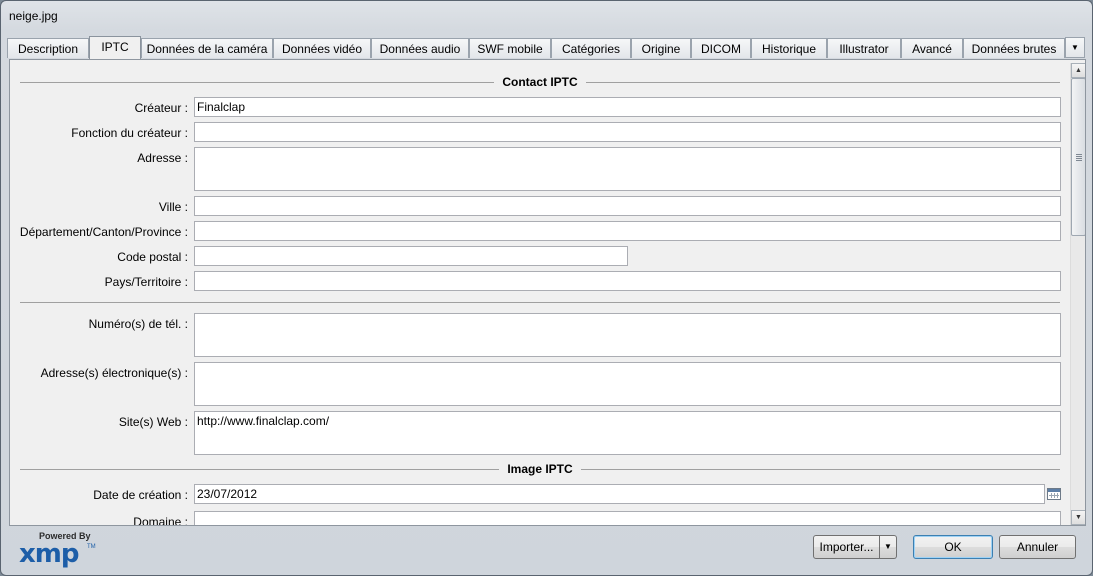 The image size is (1093, 576). Describe the element at coordinates (627, 231) in the screenshot. I see `state-field` at that location.